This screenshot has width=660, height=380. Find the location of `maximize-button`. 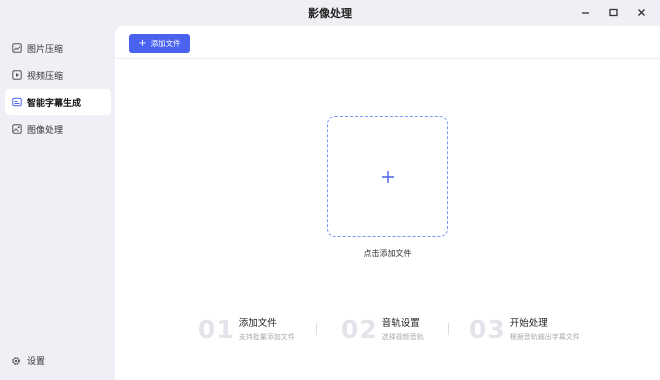

maximize-button is located at coordinates (613, 12).